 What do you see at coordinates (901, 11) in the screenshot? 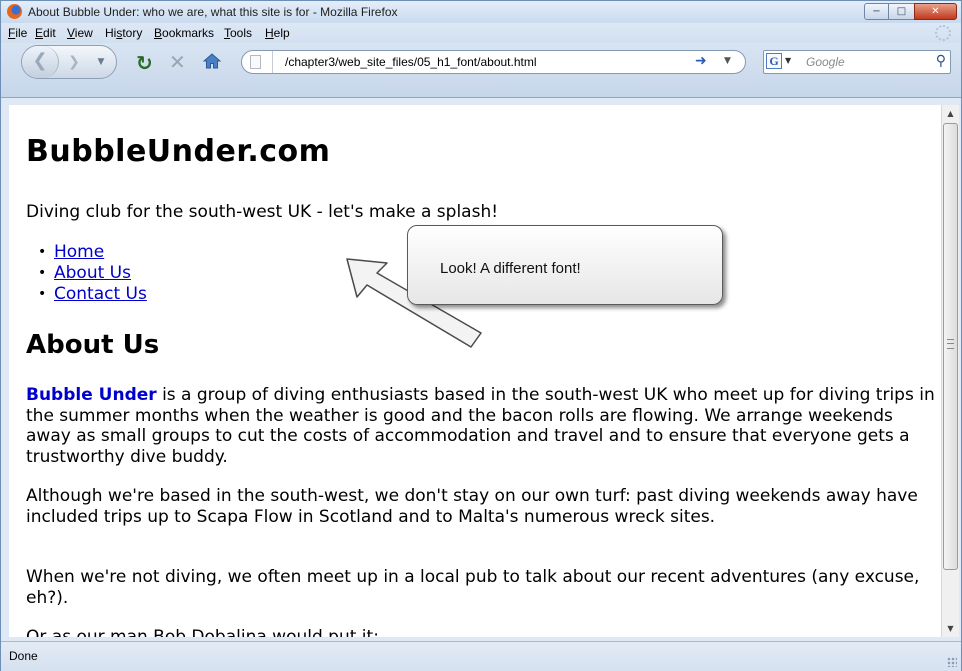
I see `maximize-button: □` at bounding box center [901, 11].